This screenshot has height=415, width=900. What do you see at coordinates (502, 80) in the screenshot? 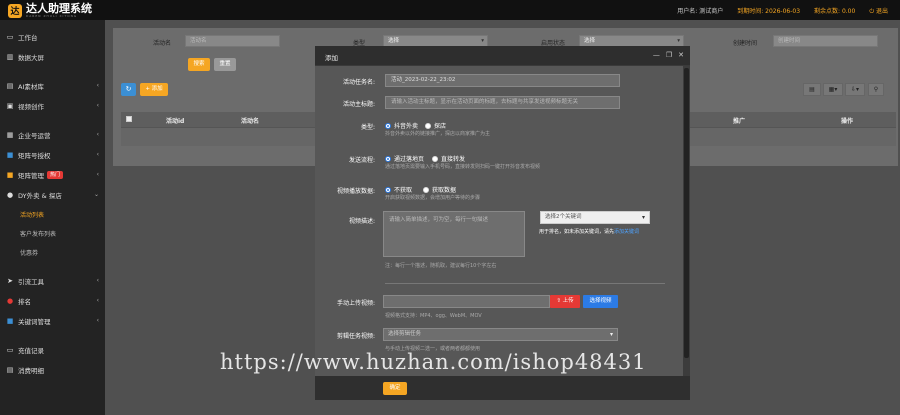
I see `task-name-input: 活动_2023-02-22_23:02` at bounding box center [502, 80].